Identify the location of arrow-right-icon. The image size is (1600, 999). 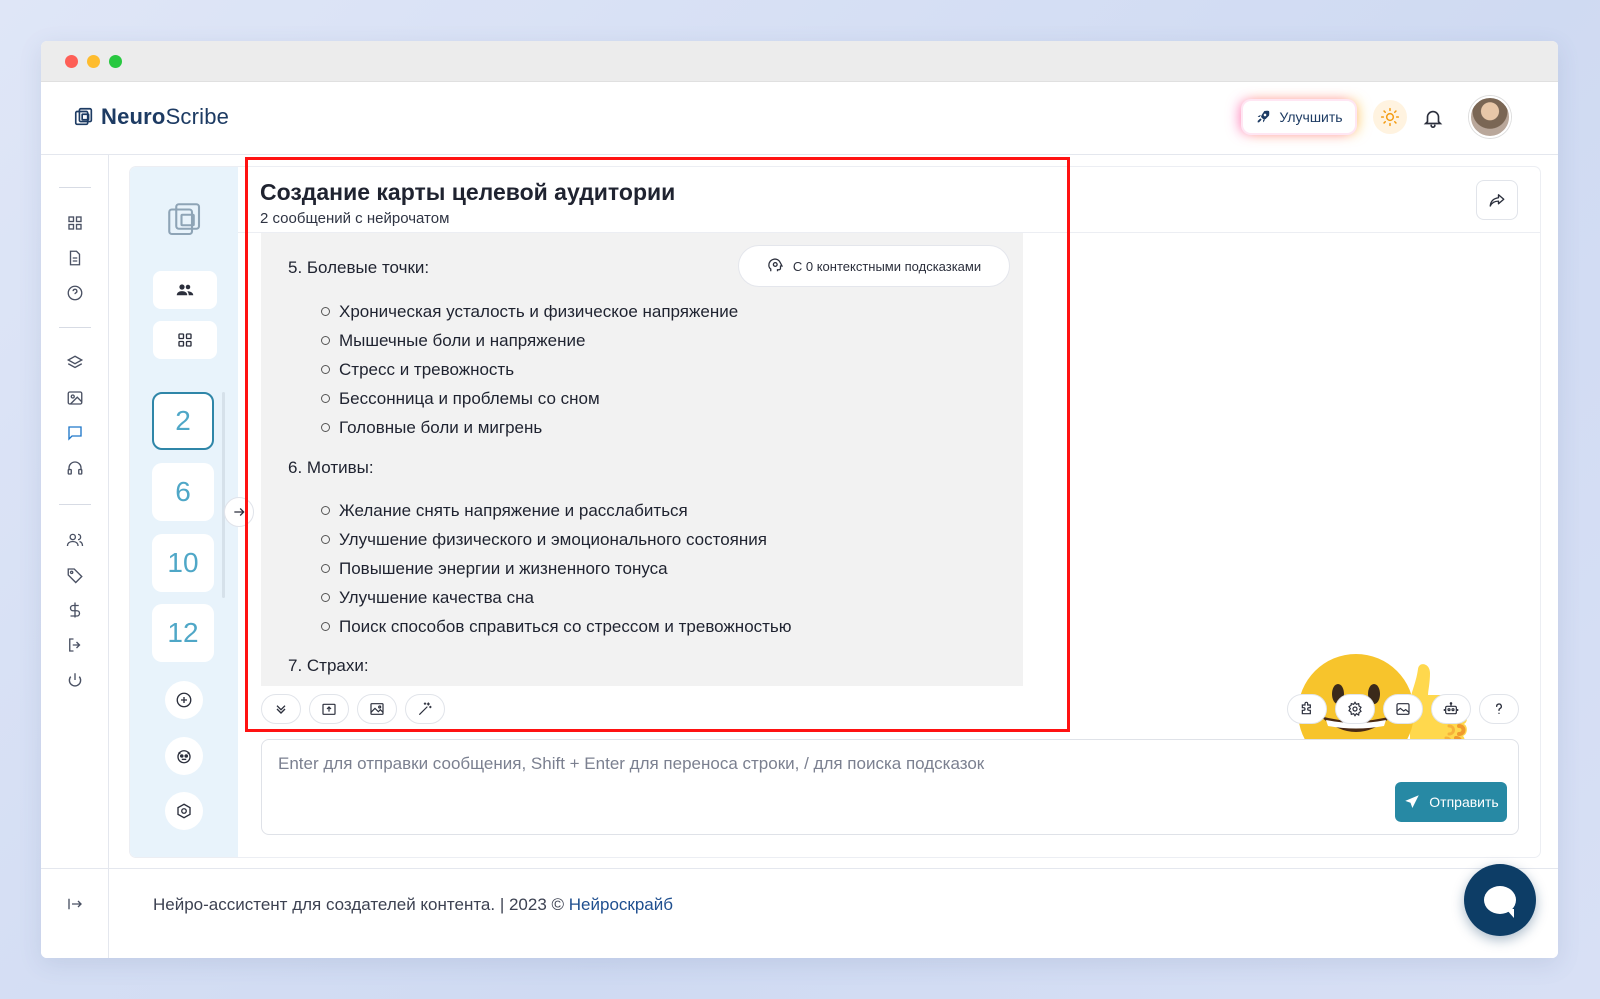
(239, 512).